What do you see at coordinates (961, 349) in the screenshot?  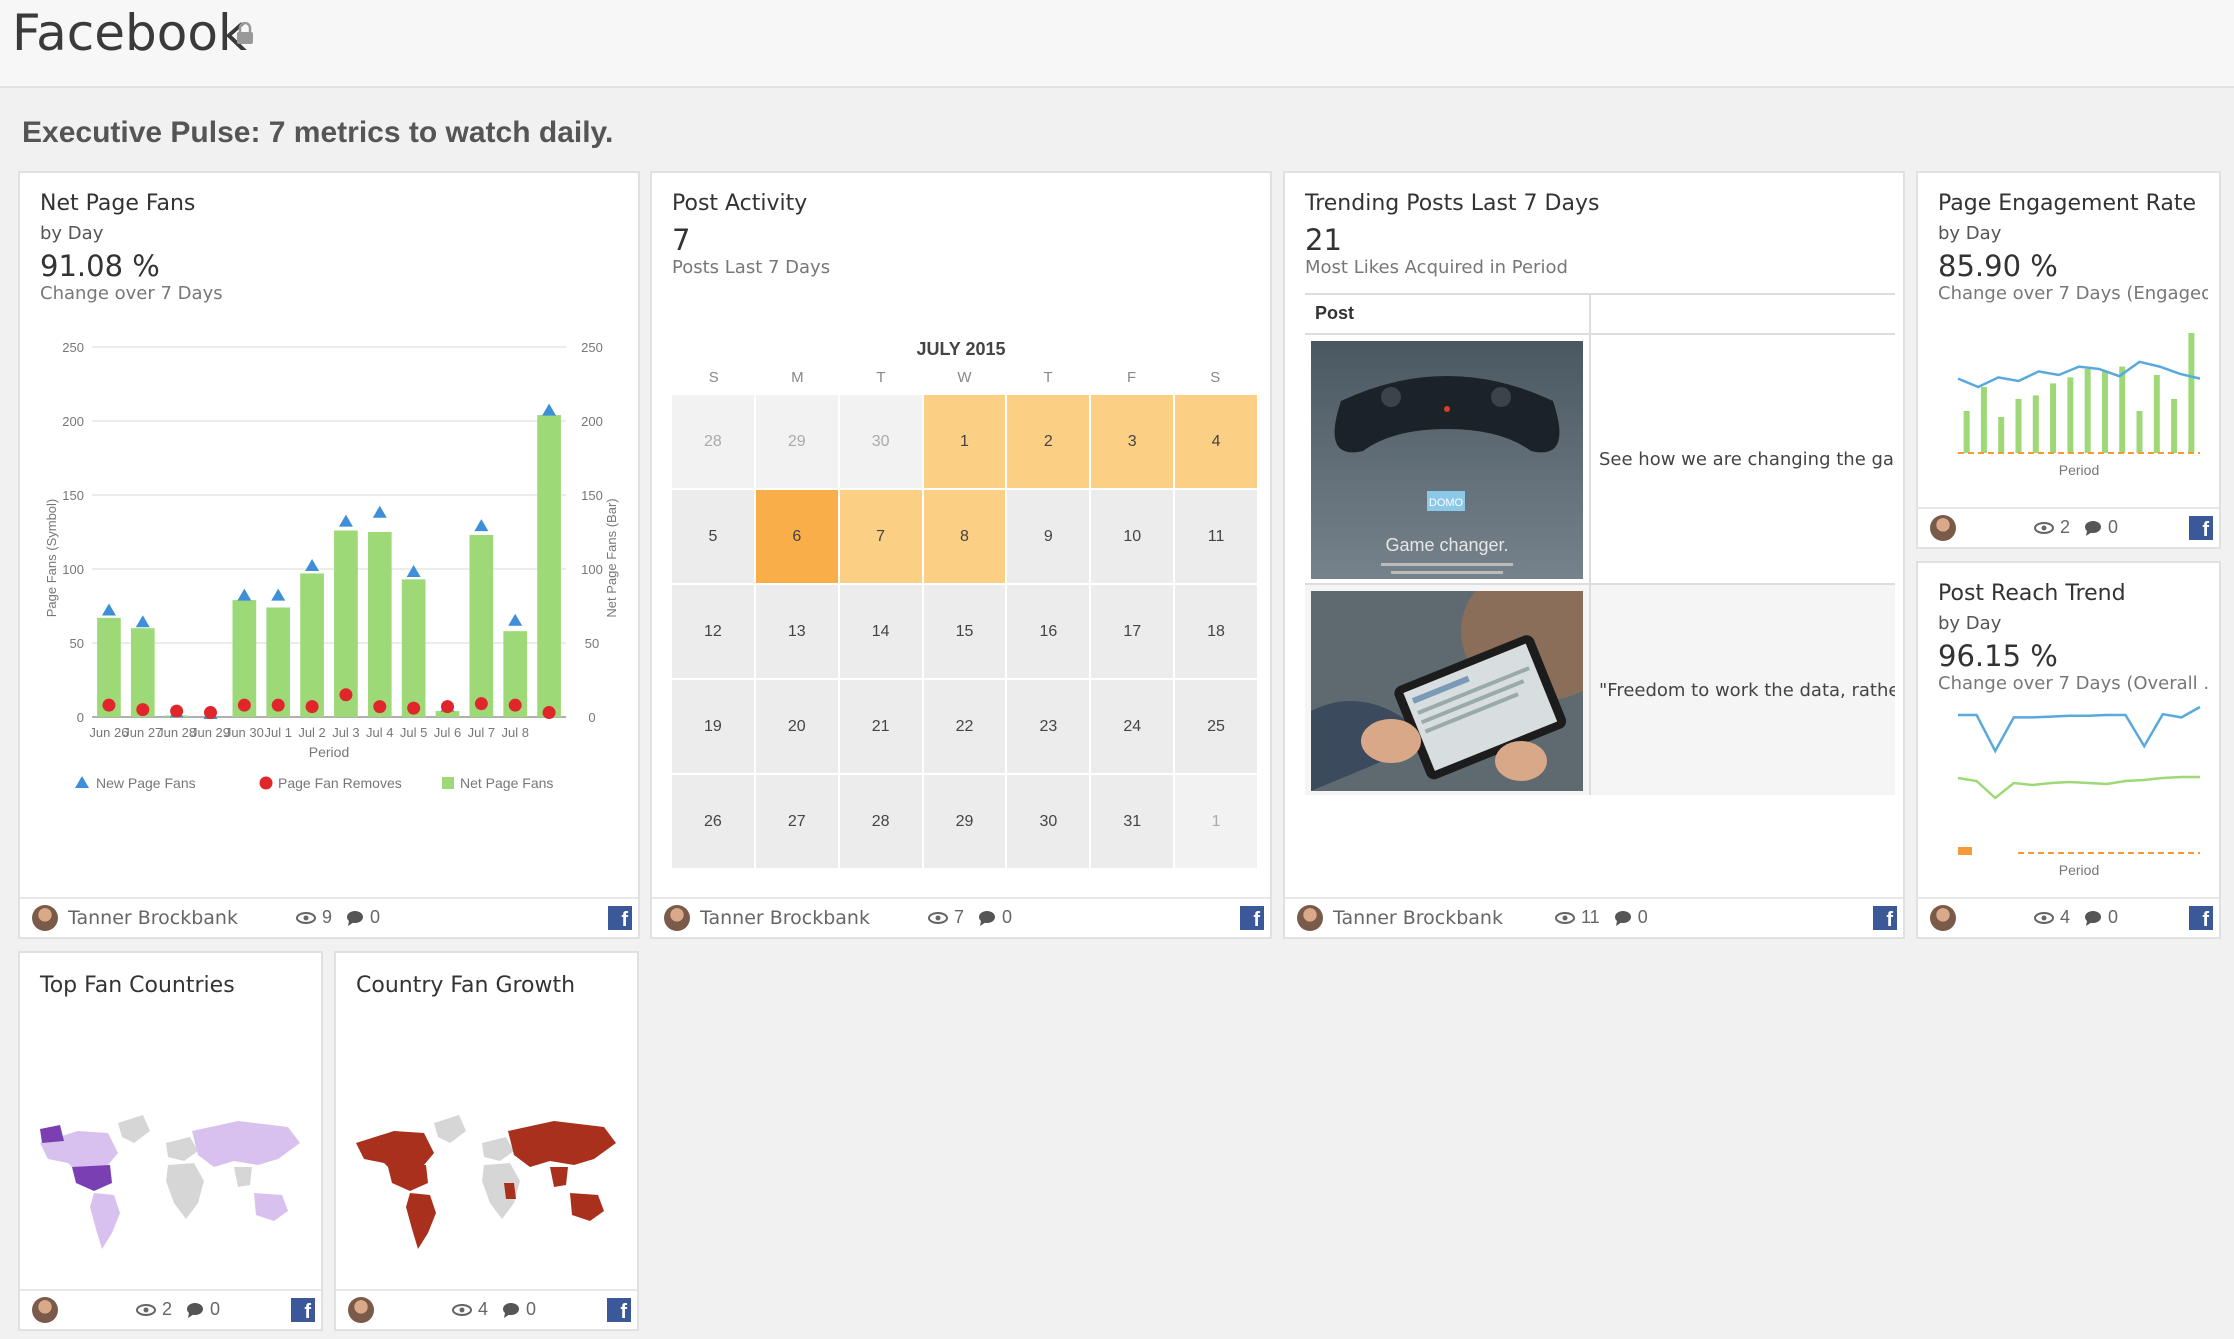 I see `calendar-month: JULY 2015` at bounding box center [961, 349].